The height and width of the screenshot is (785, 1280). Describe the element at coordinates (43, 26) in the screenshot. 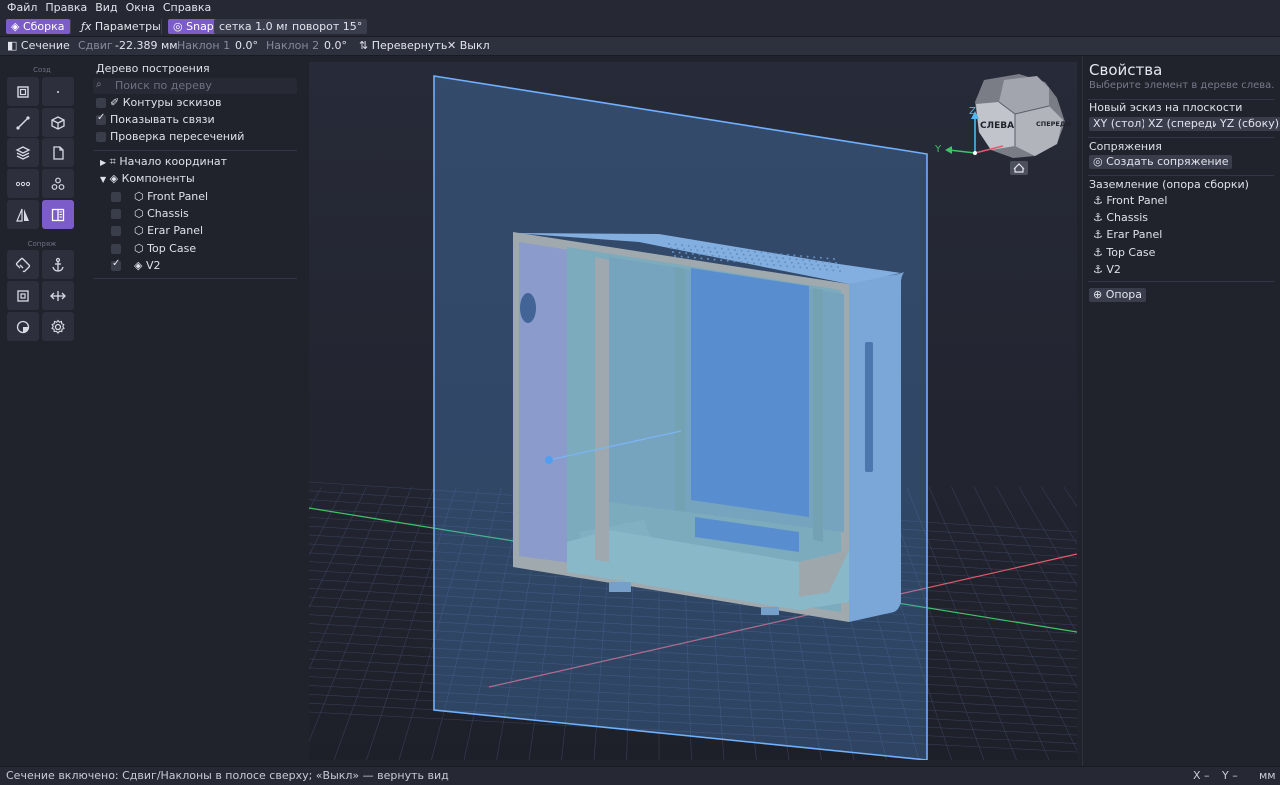

I see `assembly-label: Сборка` at that location.